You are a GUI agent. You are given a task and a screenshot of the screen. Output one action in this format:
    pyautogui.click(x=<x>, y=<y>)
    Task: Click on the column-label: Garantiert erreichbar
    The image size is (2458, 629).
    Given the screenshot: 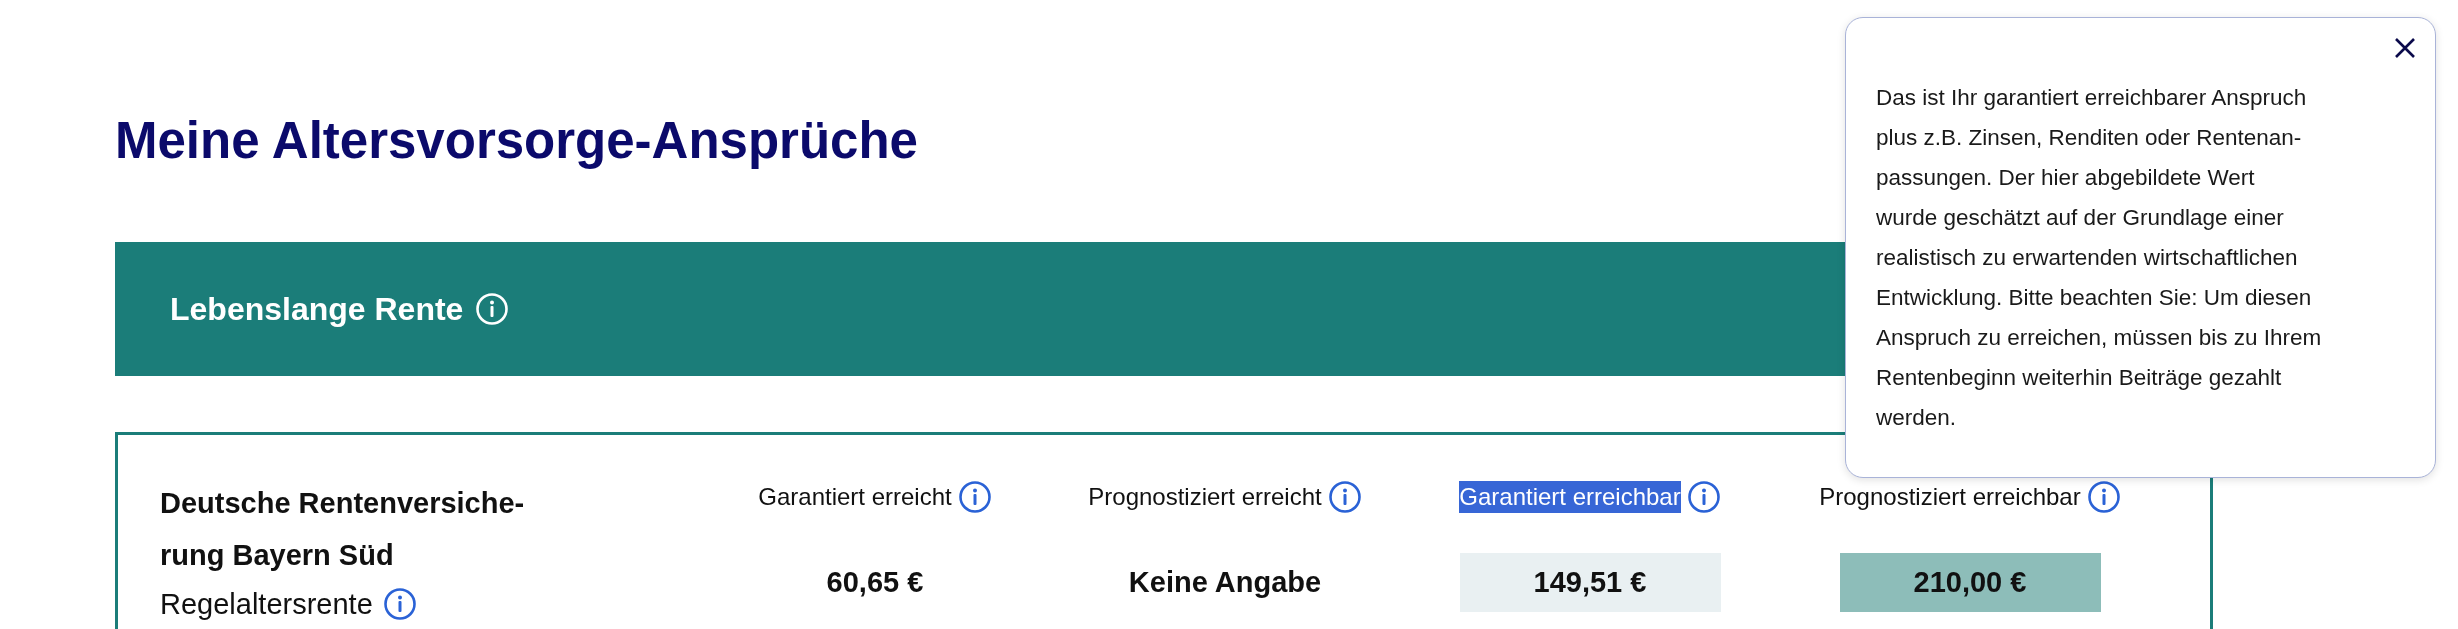 What is the action you would take?
    pyautogui.click(x=1570, y=497)
    